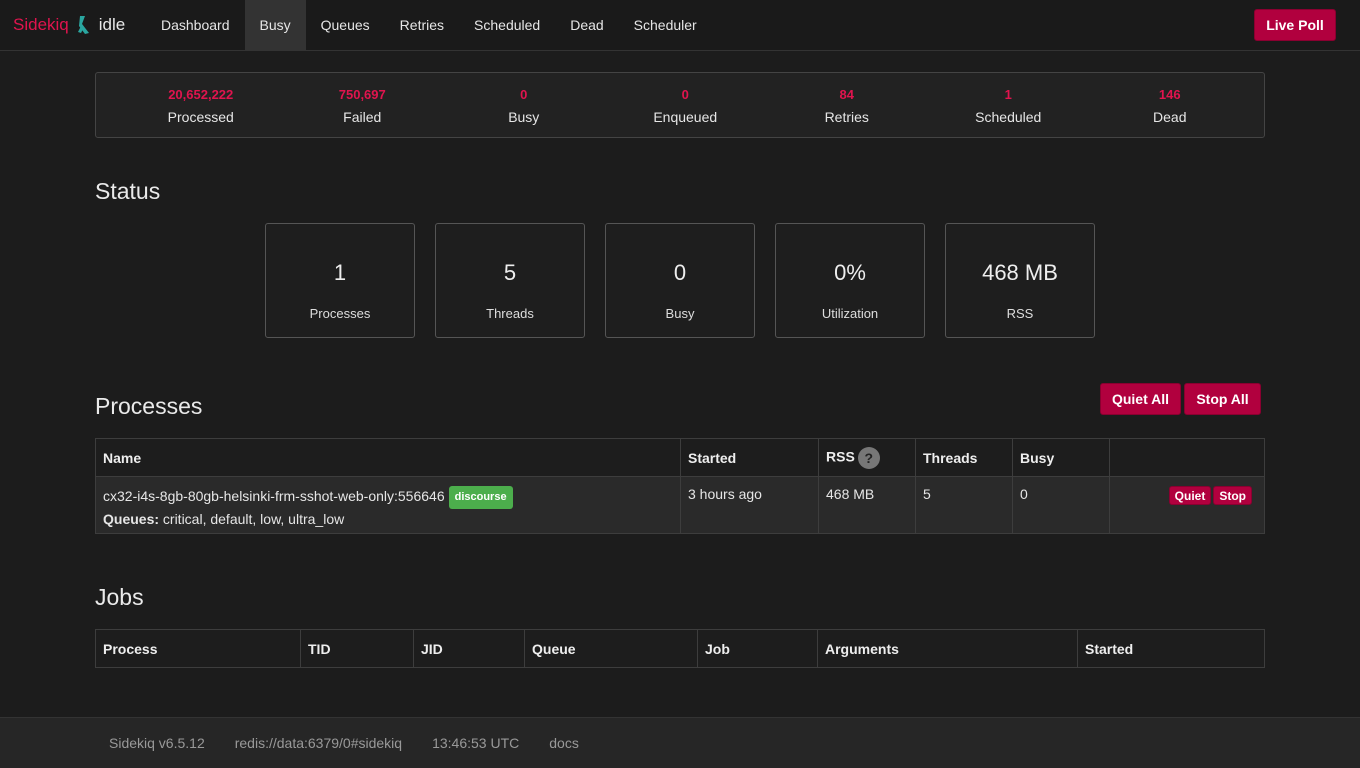 Image resolution: width=1360 pixels, height=768 pixels. I want to click on jobs-heading: Jobs, so click(119, 597).